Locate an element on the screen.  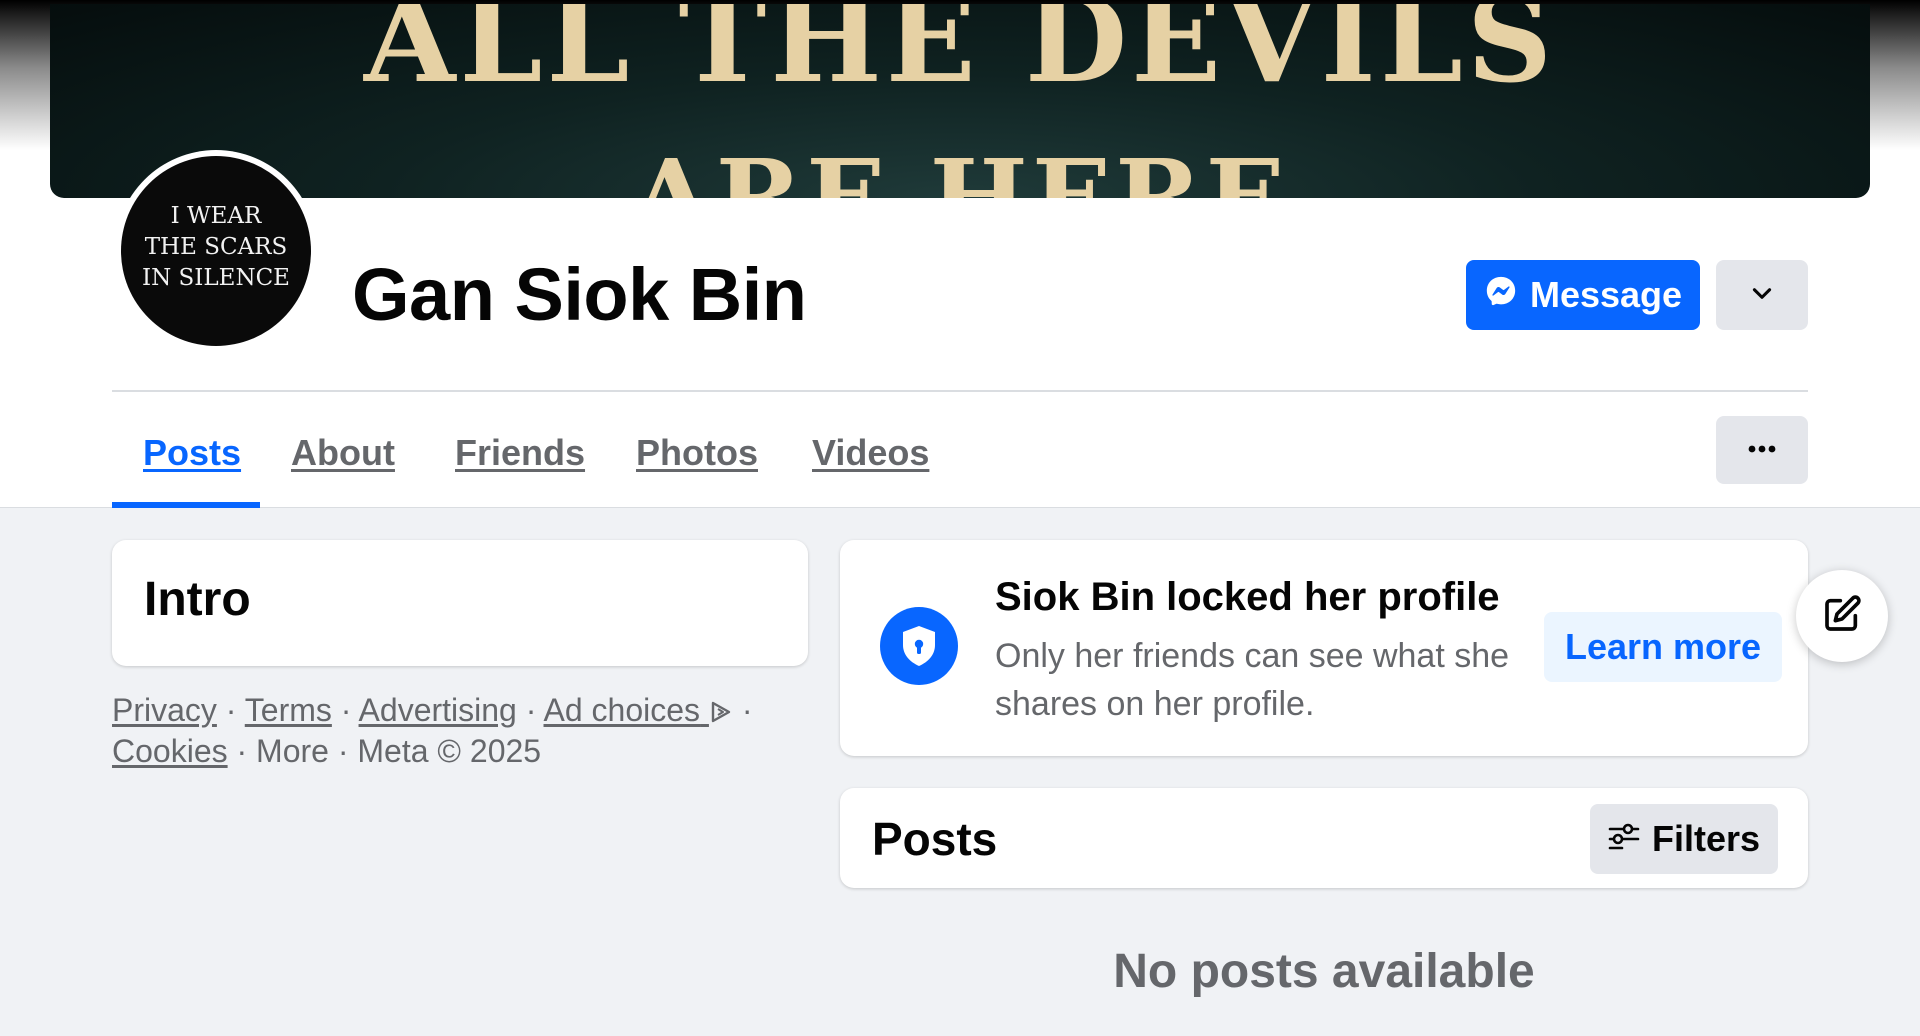
message-label: Message is located at coordinates (1606, 294).